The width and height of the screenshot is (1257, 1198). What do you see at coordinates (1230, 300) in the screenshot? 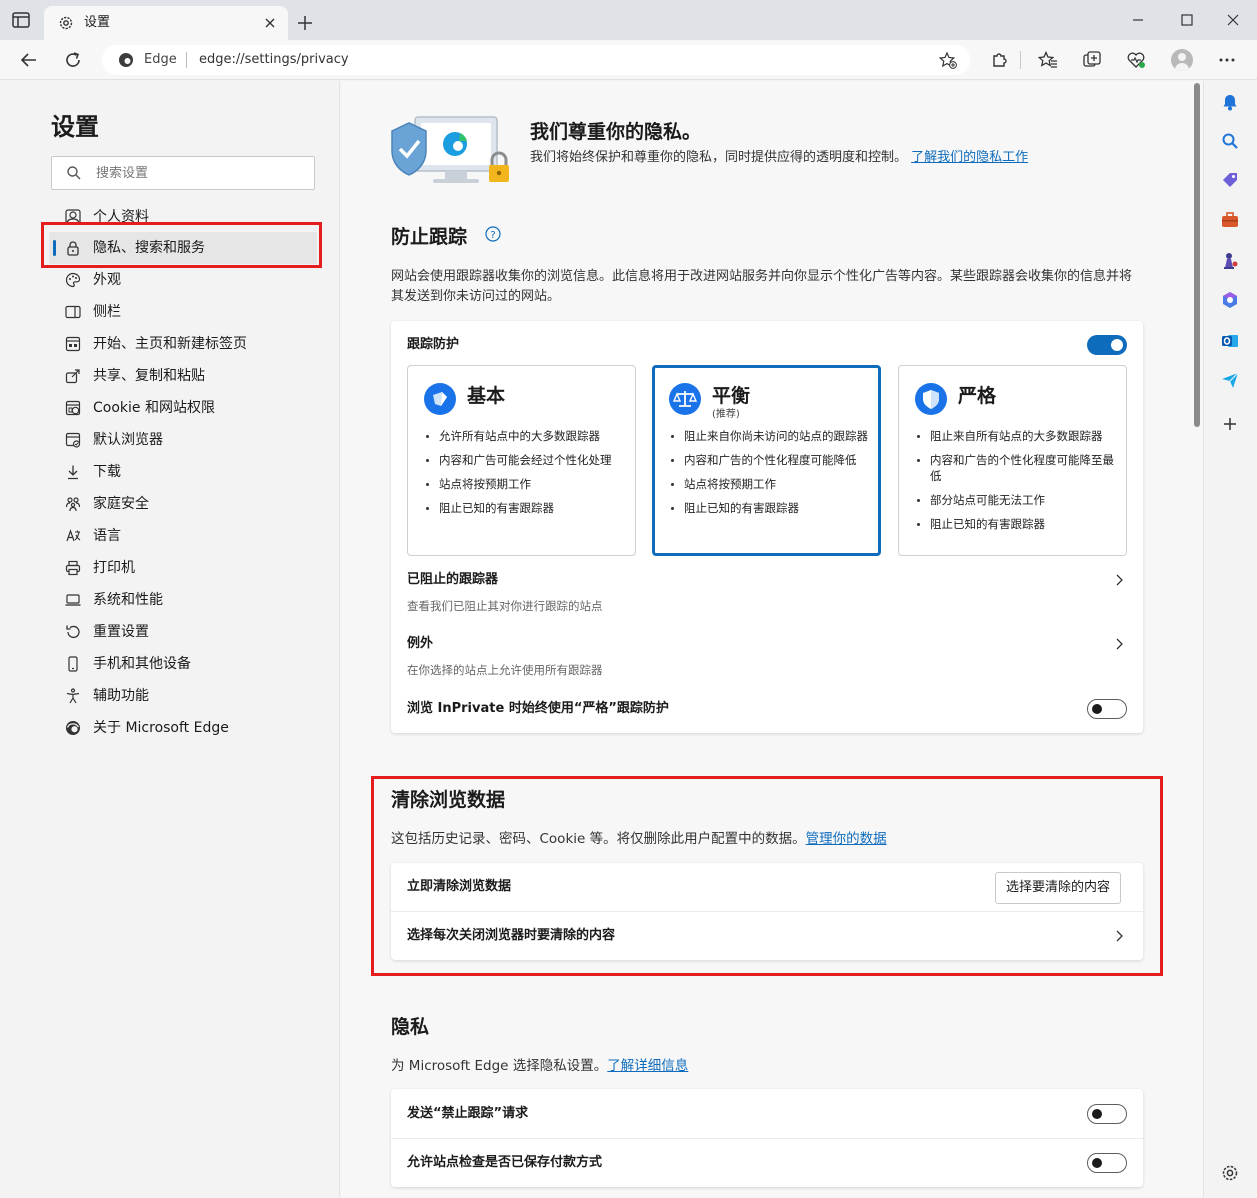
I see `microsoft-365-icon` at bounding box center [1230, 300].